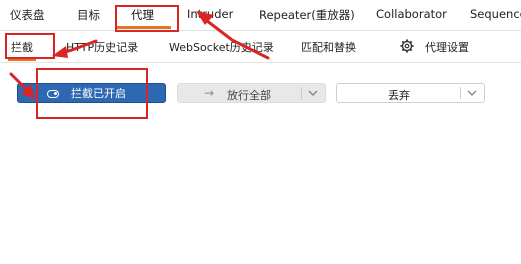  What do you see at coordinates (411, 14) in the screenshot?
I see `tab-collaborator: Collaborator` at bounding box center [411, 14].